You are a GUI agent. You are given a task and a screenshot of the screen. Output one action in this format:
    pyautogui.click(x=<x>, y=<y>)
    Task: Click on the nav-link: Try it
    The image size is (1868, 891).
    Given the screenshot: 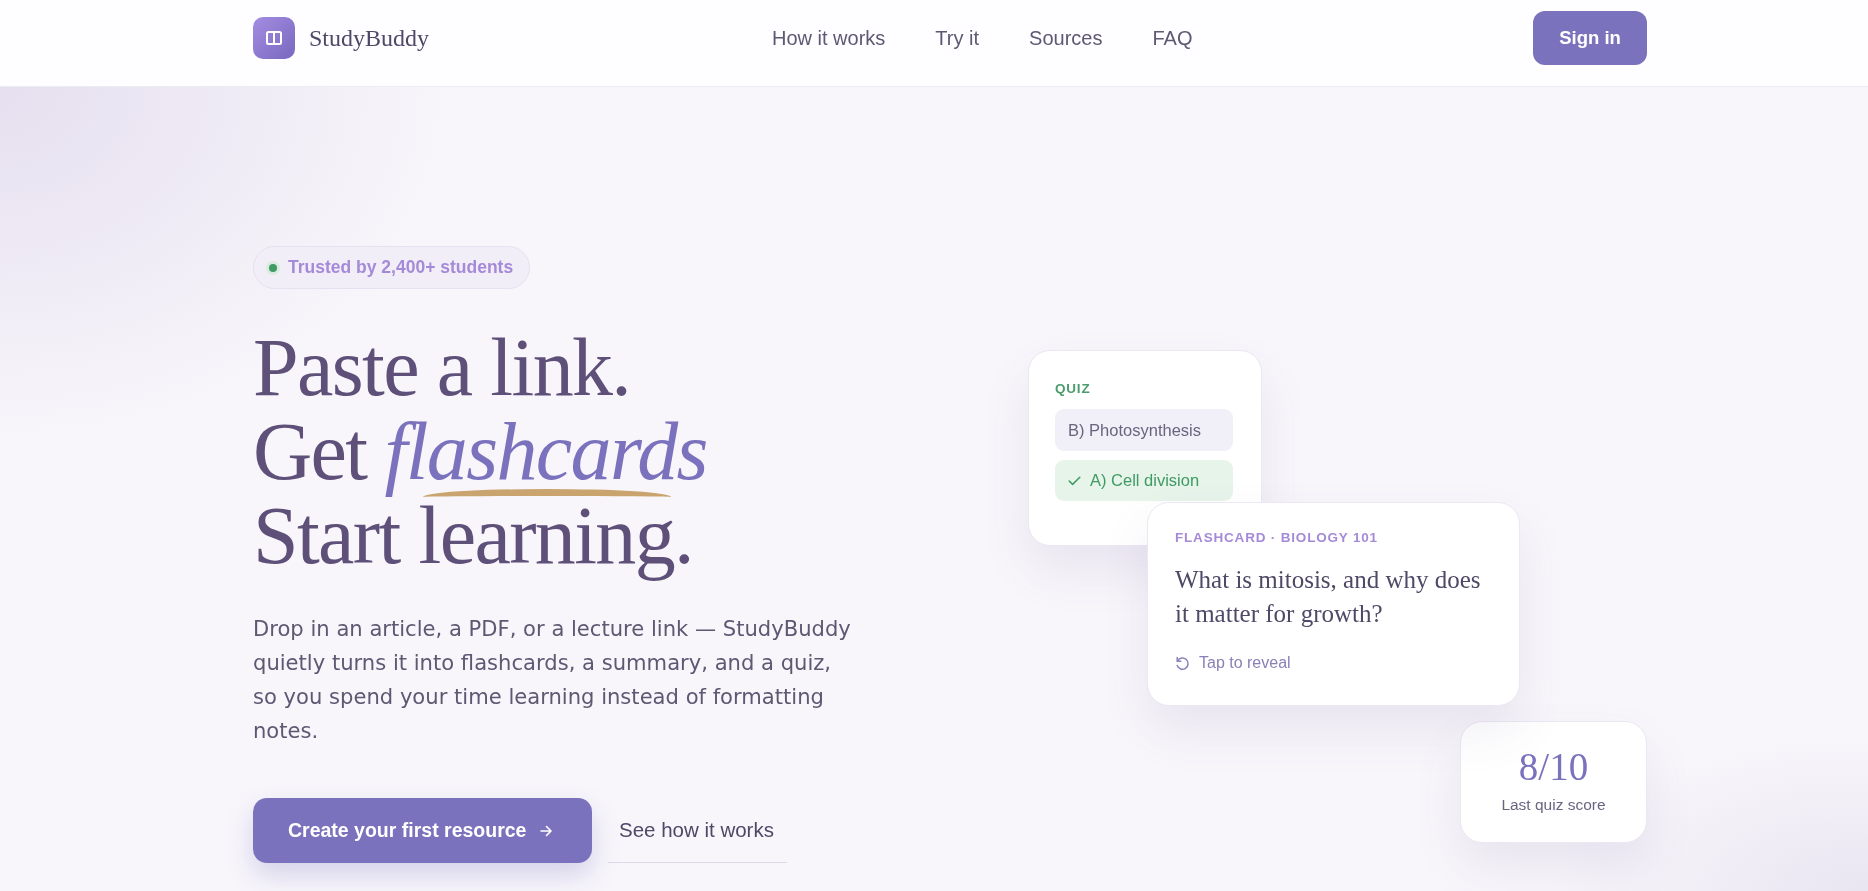 What is the action you would take?
    pyautogui.click(x=957, y=38)
    